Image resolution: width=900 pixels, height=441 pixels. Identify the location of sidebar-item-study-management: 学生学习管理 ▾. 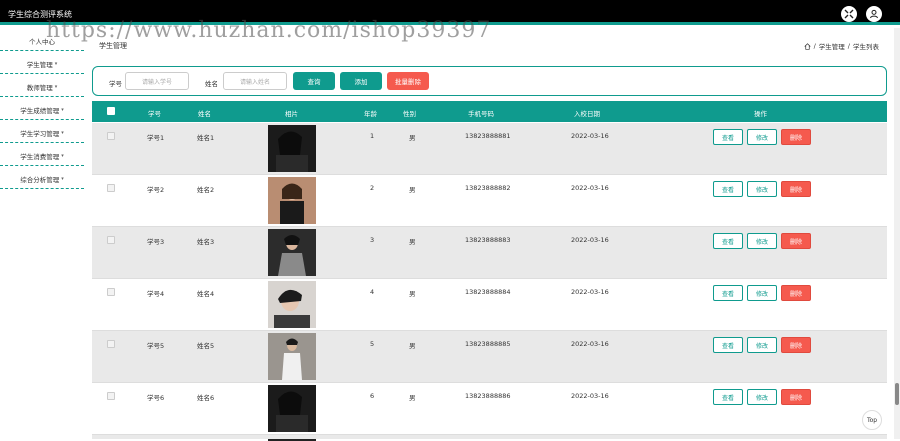
(42, 133).